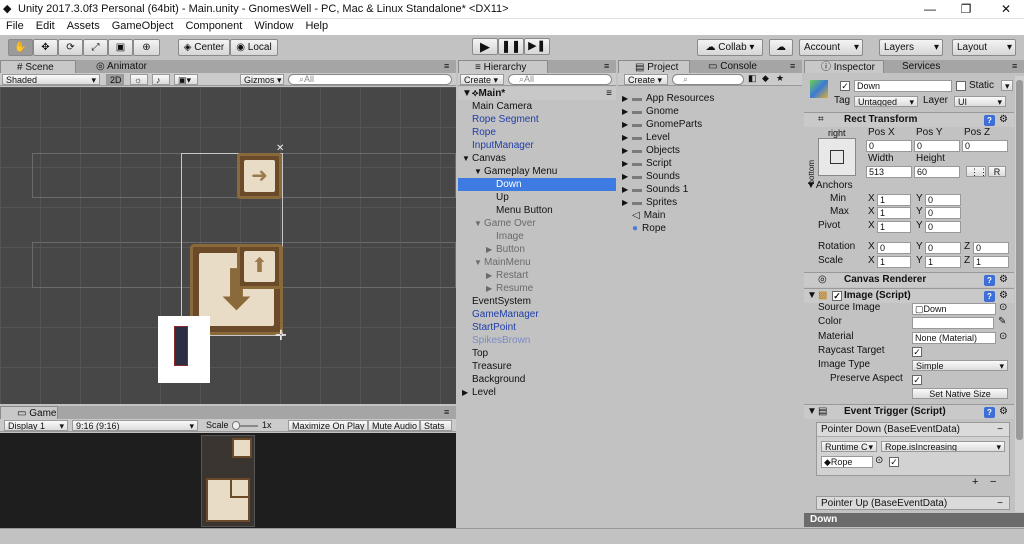 Image resolution: width=1024 pixels, height=544 pixels. What do you see at coordinates (831, 47) in the screenshot?
I see `account-button: Account ▾` at bounding box center [831, 47].